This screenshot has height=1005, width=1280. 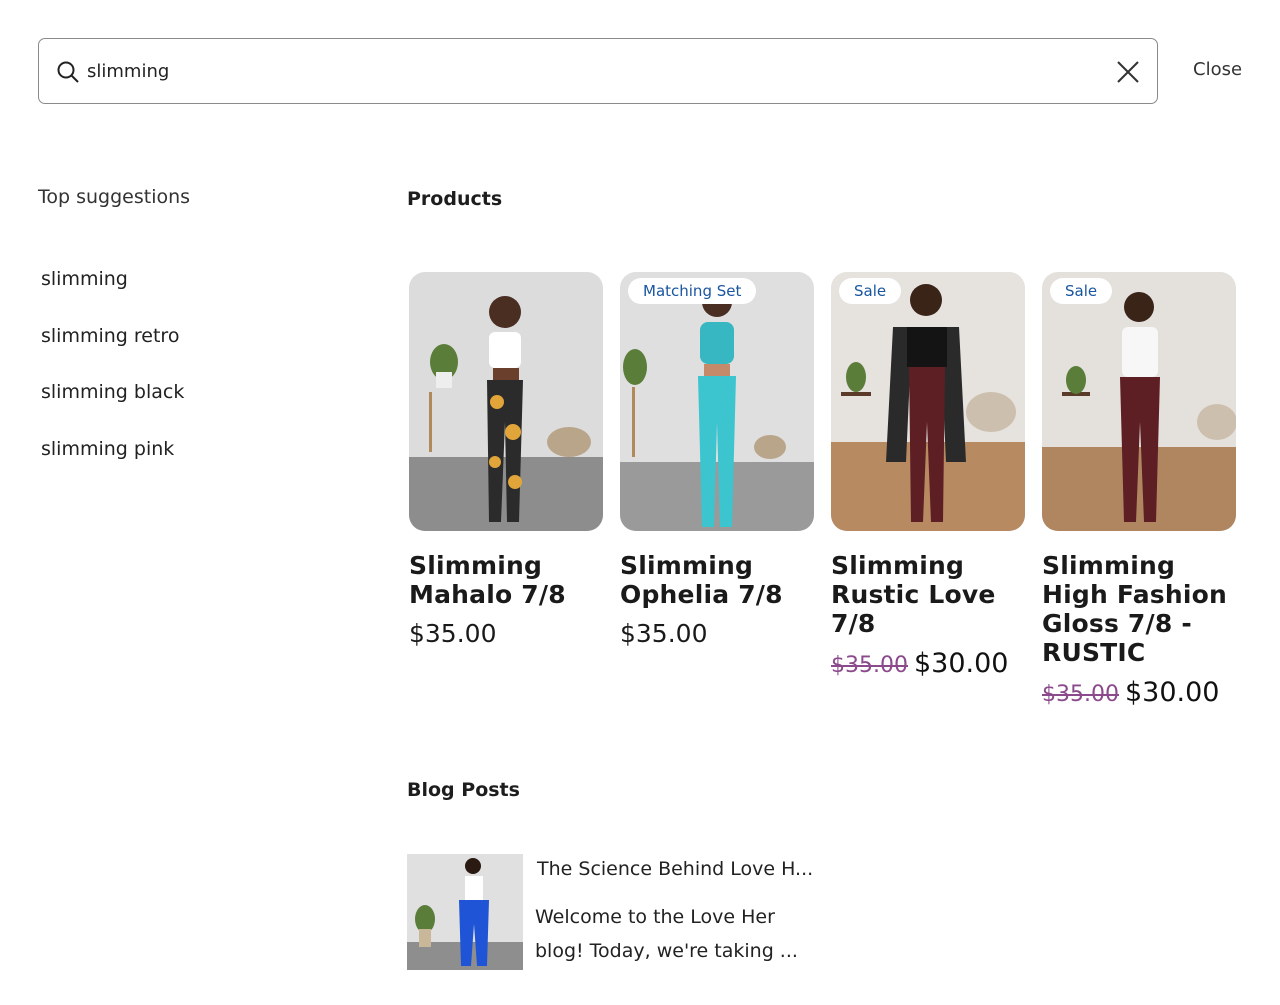 I want to click on search-bar, so click(x=598, y=71).